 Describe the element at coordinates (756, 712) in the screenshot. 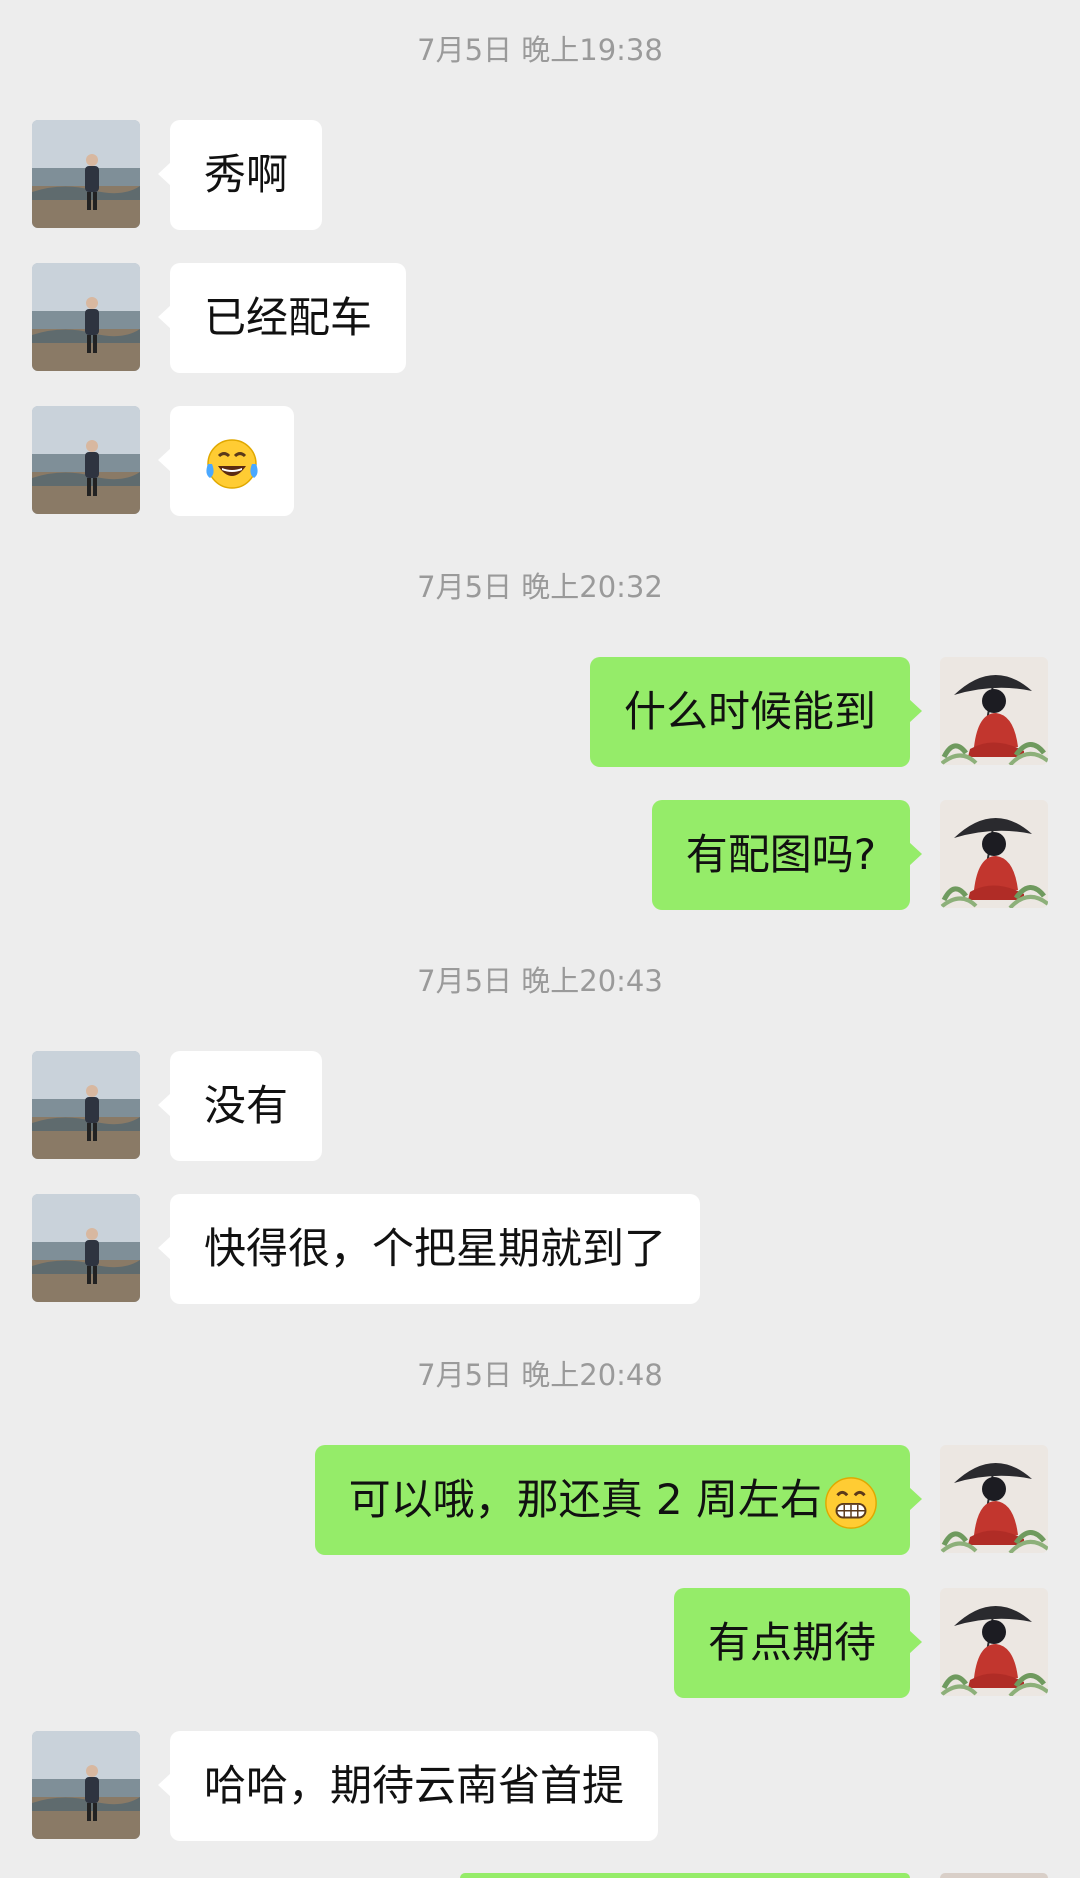

I see `message-bubble-outgoing: 什么时候能到` at that location.